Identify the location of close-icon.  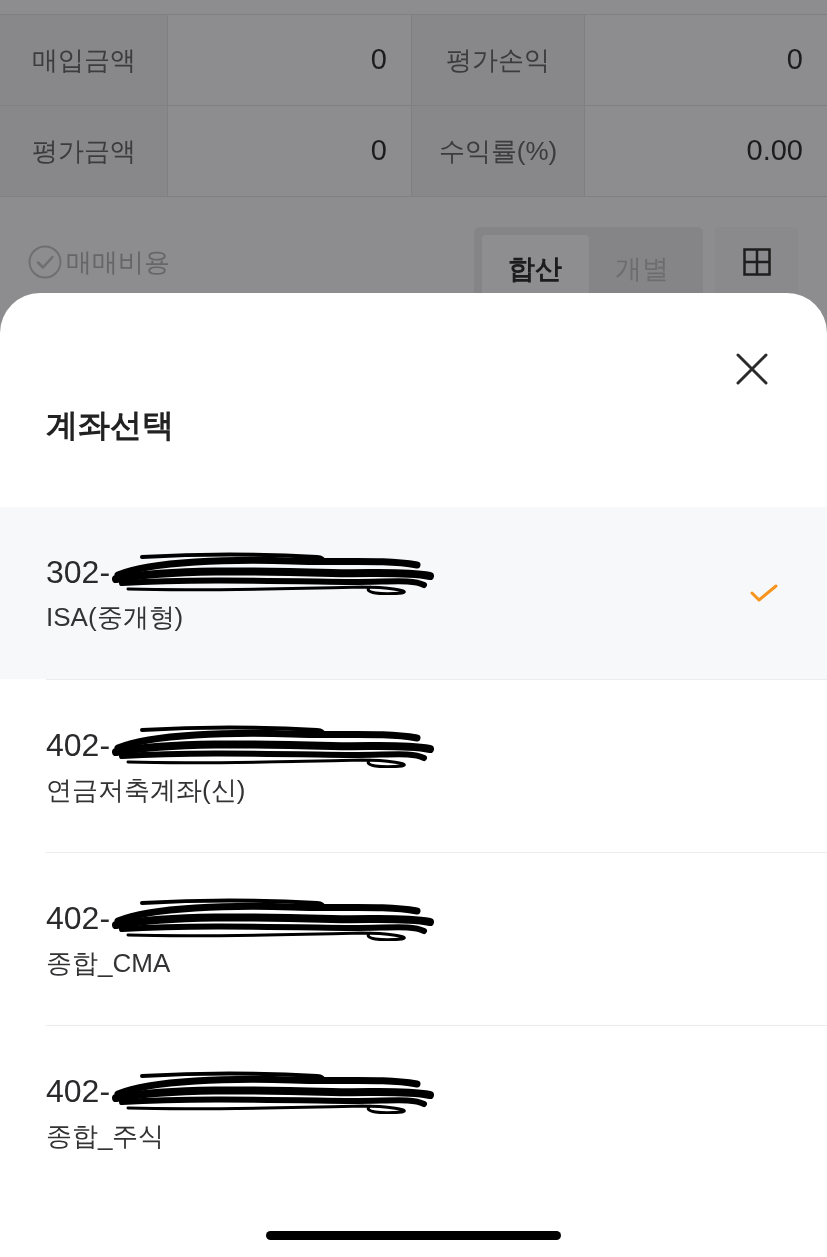
(752, 369).